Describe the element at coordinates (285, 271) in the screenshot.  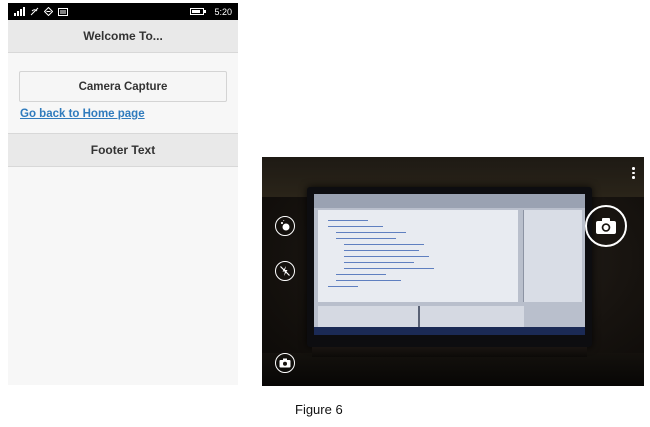
I see `flash-off-icon` at that location.